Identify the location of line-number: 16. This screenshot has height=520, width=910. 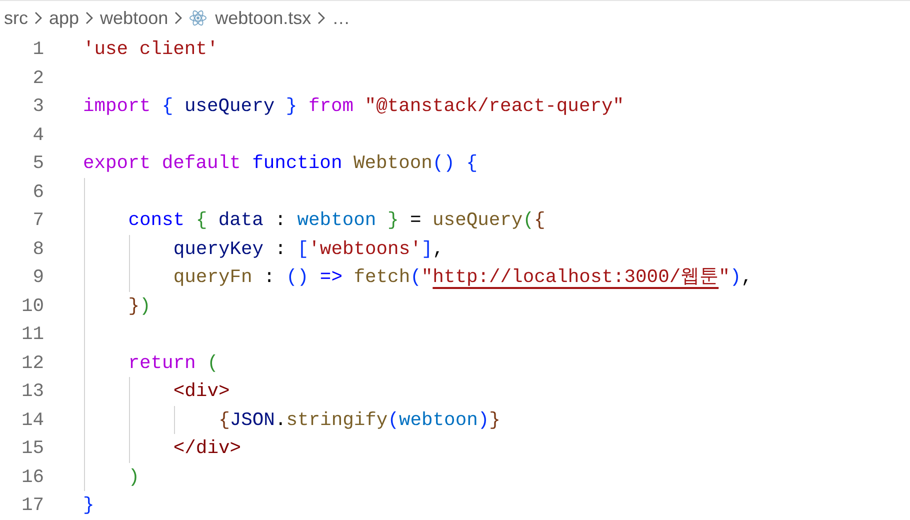
(32, 477).